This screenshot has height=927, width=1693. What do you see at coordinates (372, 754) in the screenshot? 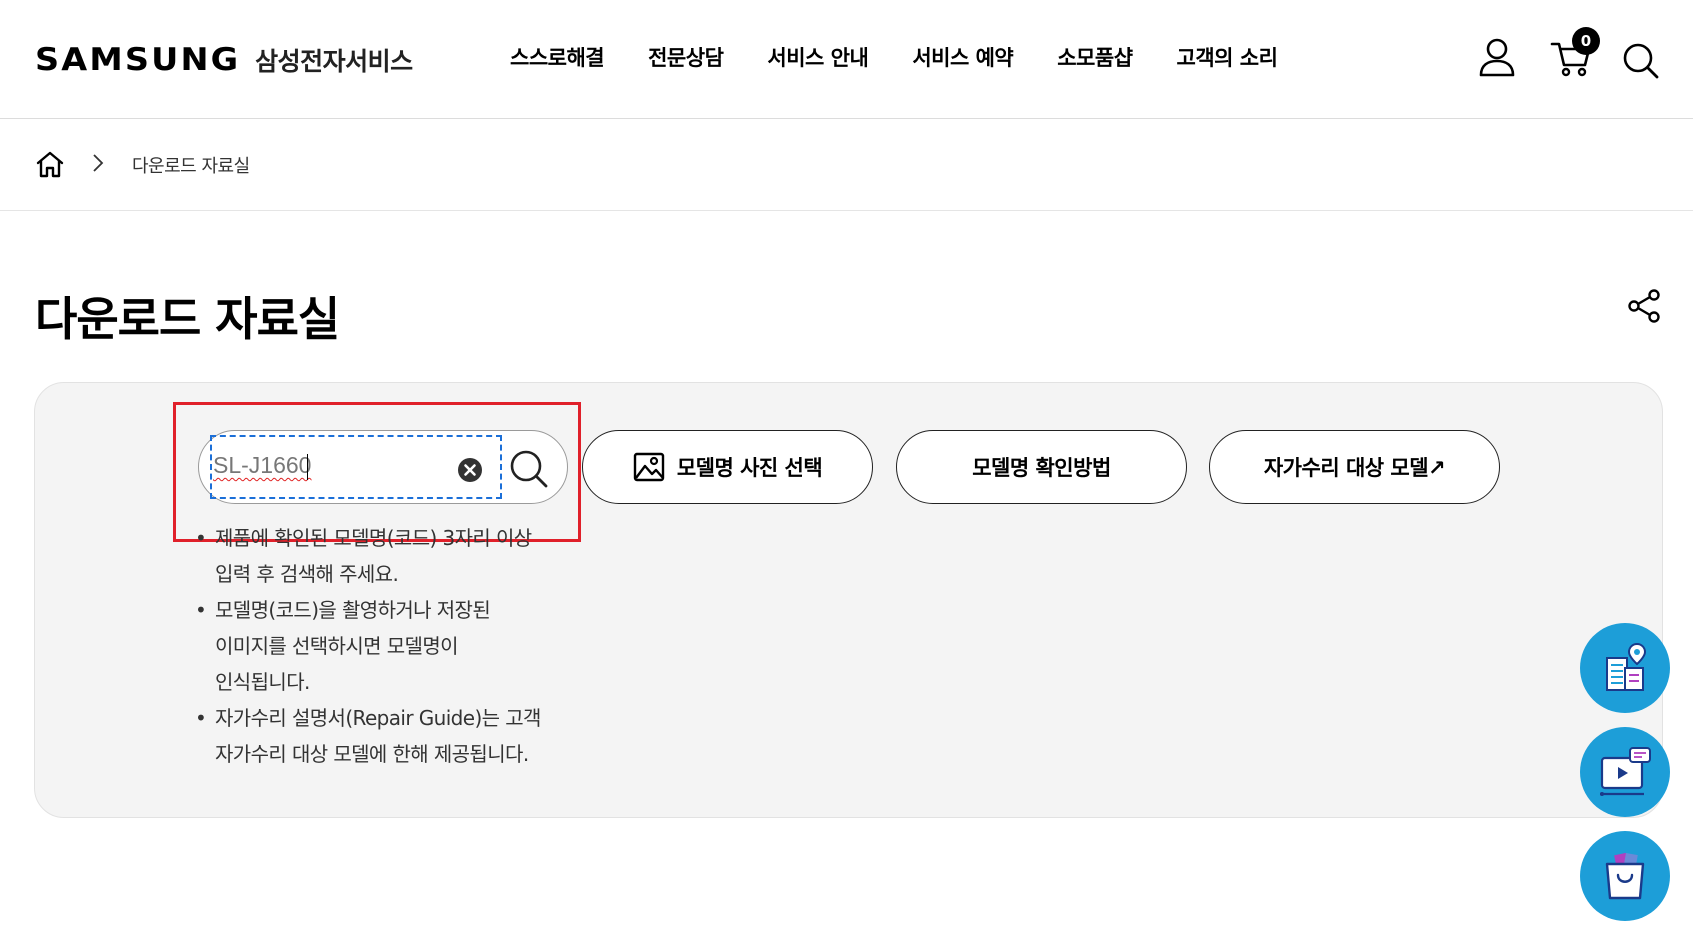
I see `note-line: 자가수리 대상 모델에 한해 제공됩니다.` at bounding box center [372, 754].